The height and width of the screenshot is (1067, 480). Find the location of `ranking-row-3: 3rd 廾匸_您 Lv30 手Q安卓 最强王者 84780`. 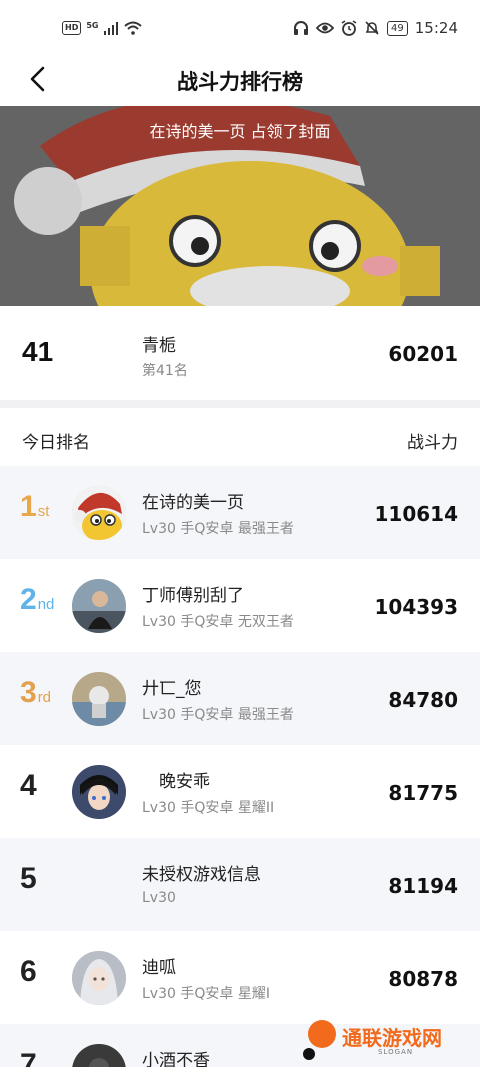

ranking-row-3: 3rd 廾匸_您 Lv30 手Q安卓 最强王者 84780 is located at coordinates (240, 698).